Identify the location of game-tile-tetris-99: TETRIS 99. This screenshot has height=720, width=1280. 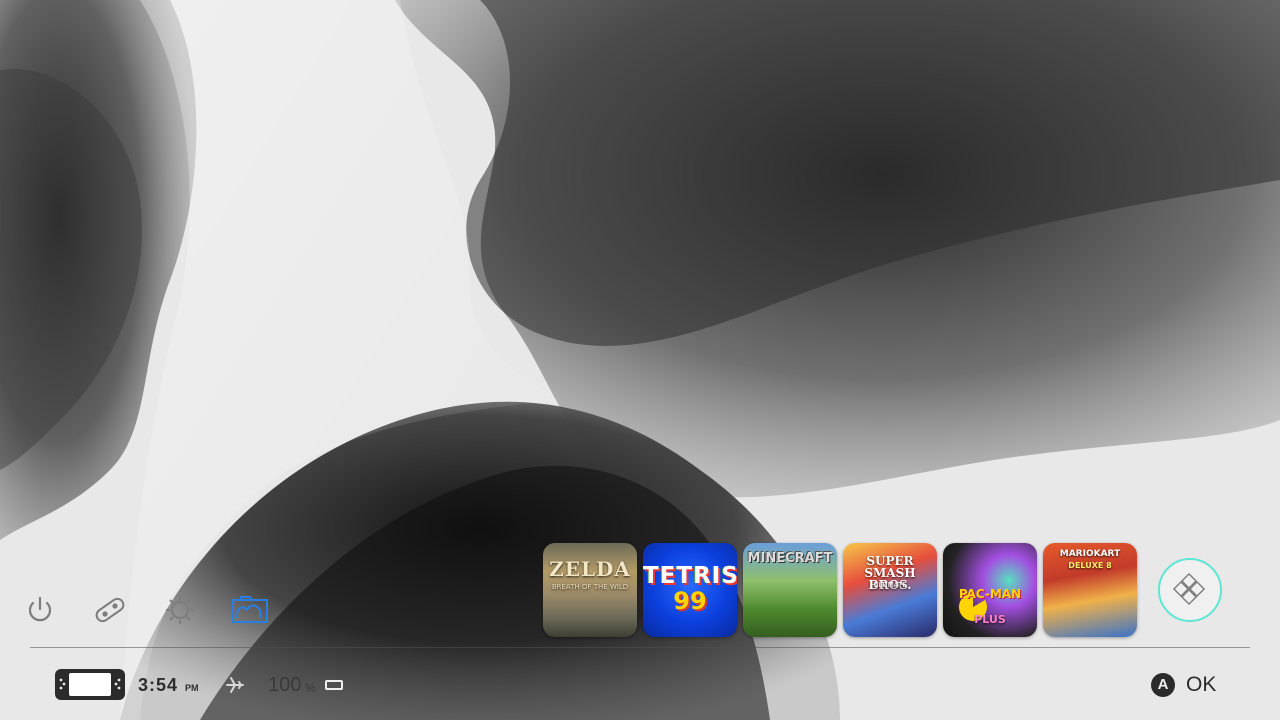
(690, 590).